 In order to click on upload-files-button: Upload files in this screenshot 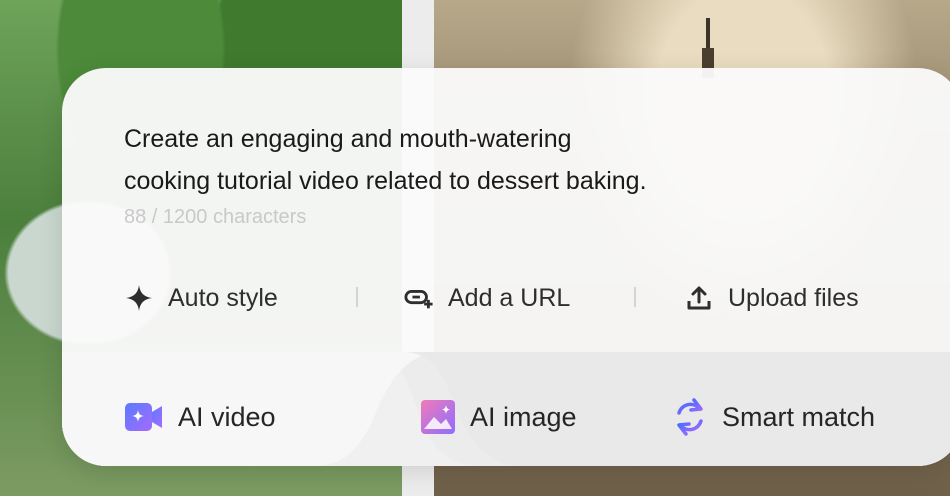, I will do `click(771, 298)`.